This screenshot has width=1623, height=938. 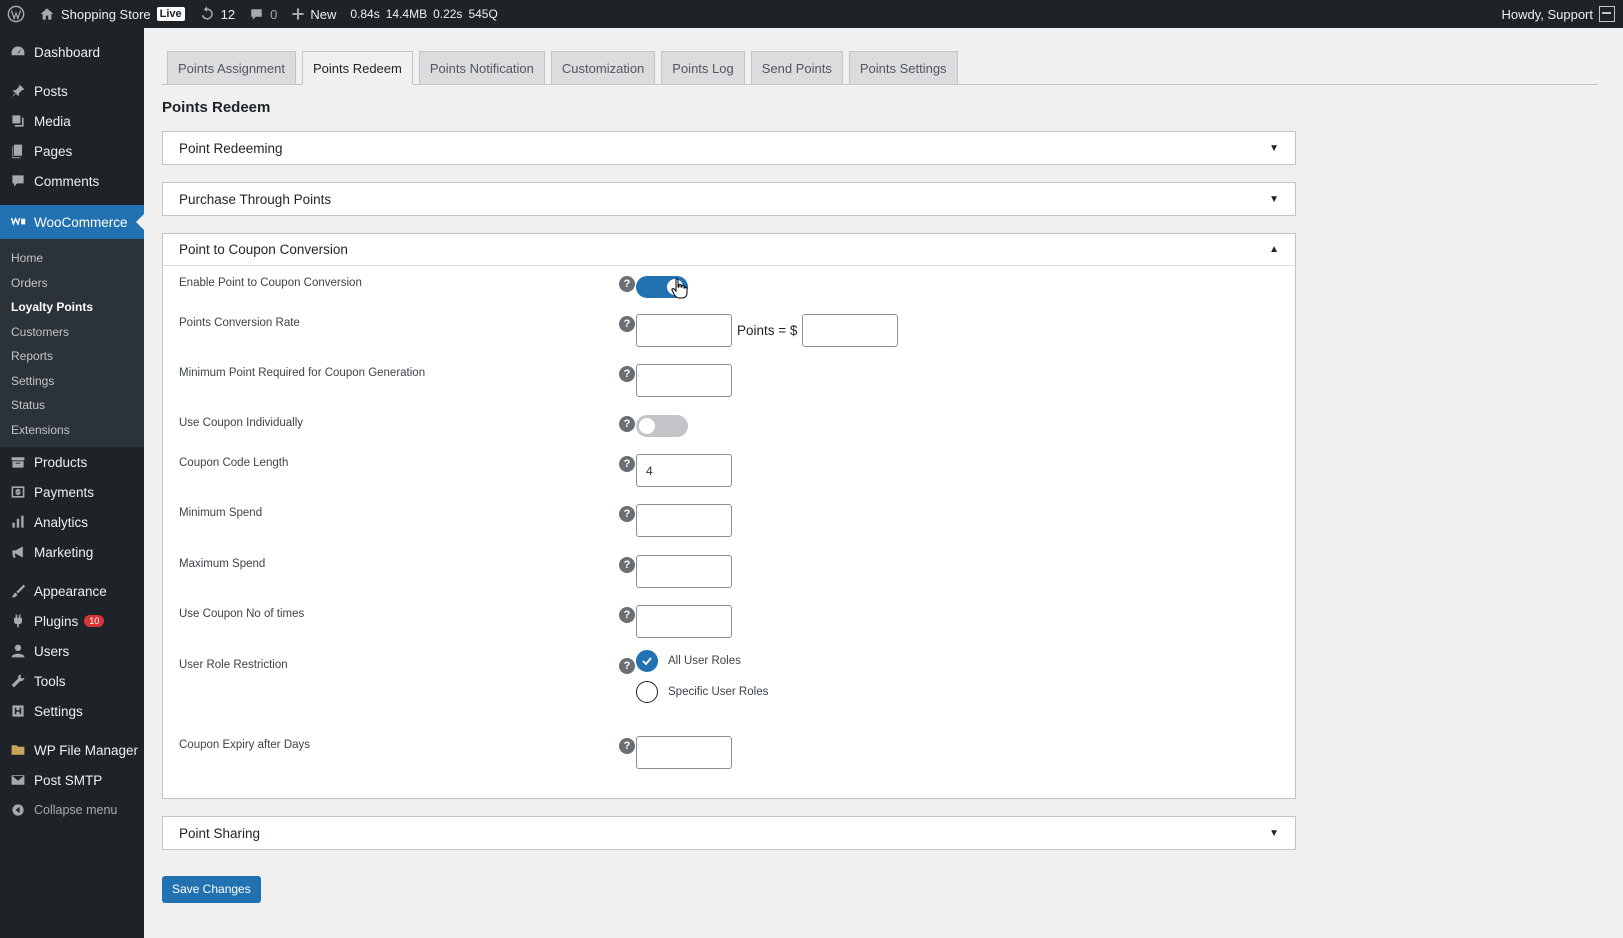 I want to click on menu-products: Products, so click(x=72, y=462).